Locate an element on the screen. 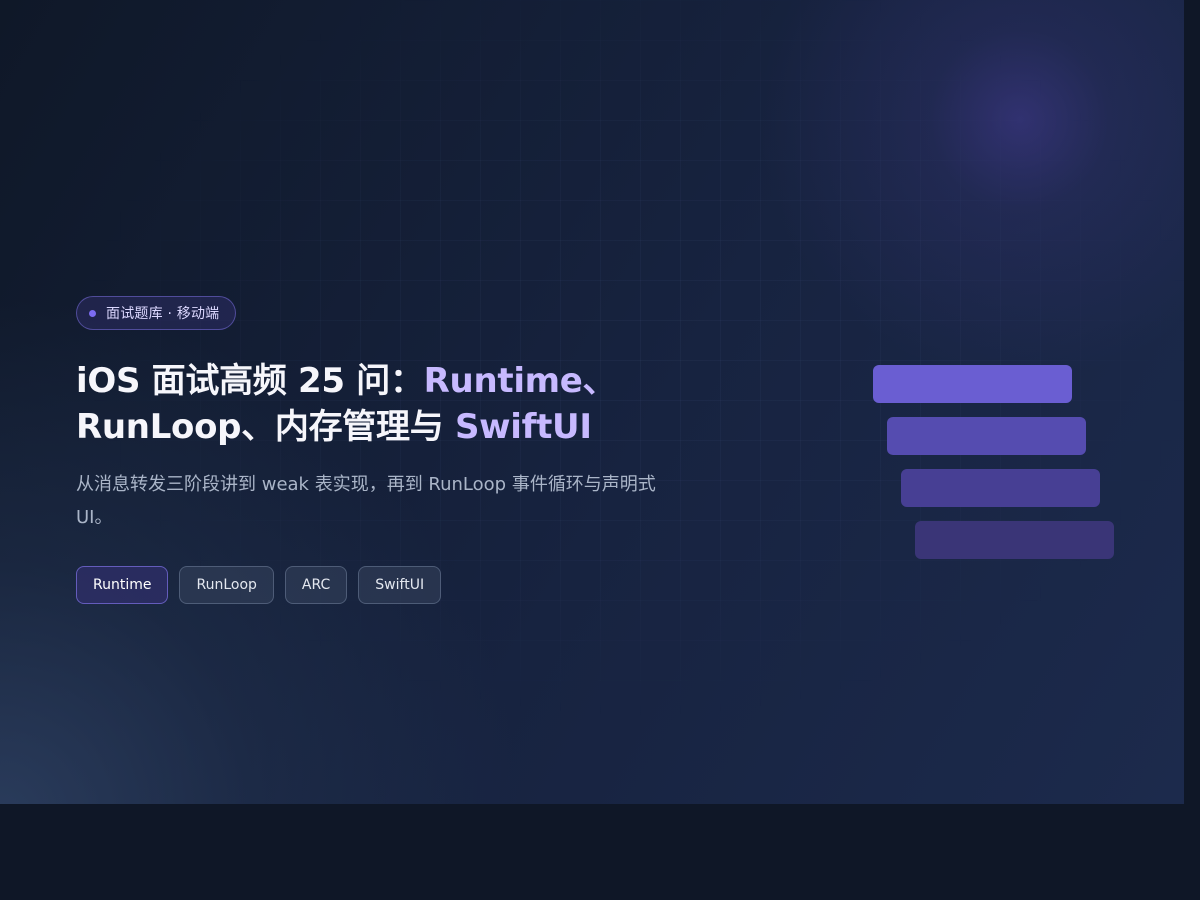 This screenshot has width=1200, height=900. category-badge-label: 面试题库 · 移动端 is located at coordinates (163, 314).